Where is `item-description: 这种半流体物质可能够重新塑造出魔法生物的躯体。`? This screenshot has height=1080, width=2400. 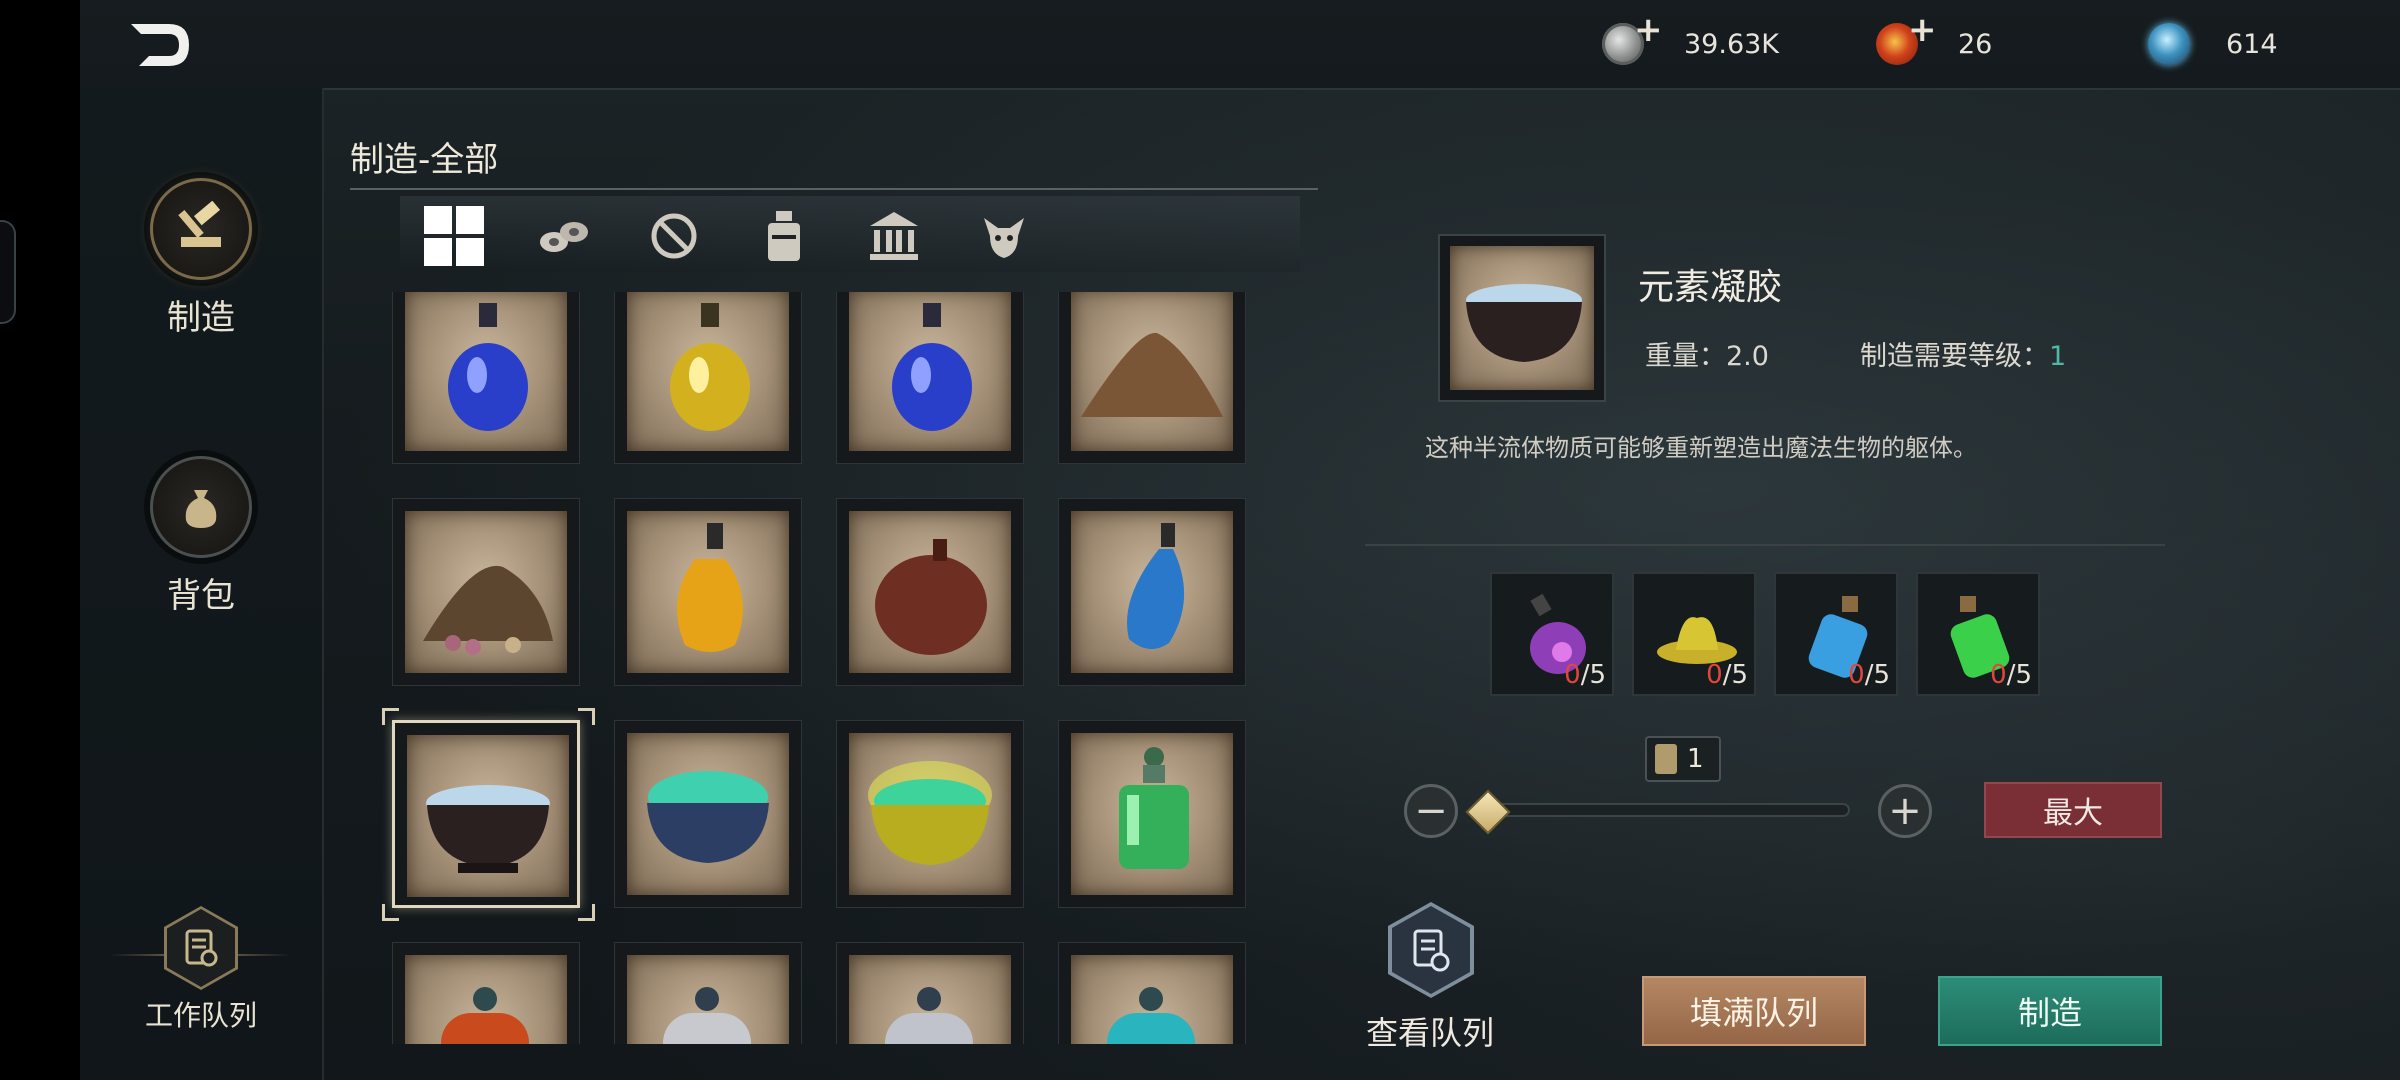
item-description: 这种半流体物质可能够重新塑造出魔法生物的躯体。 is located at coordinates (1701, 448).